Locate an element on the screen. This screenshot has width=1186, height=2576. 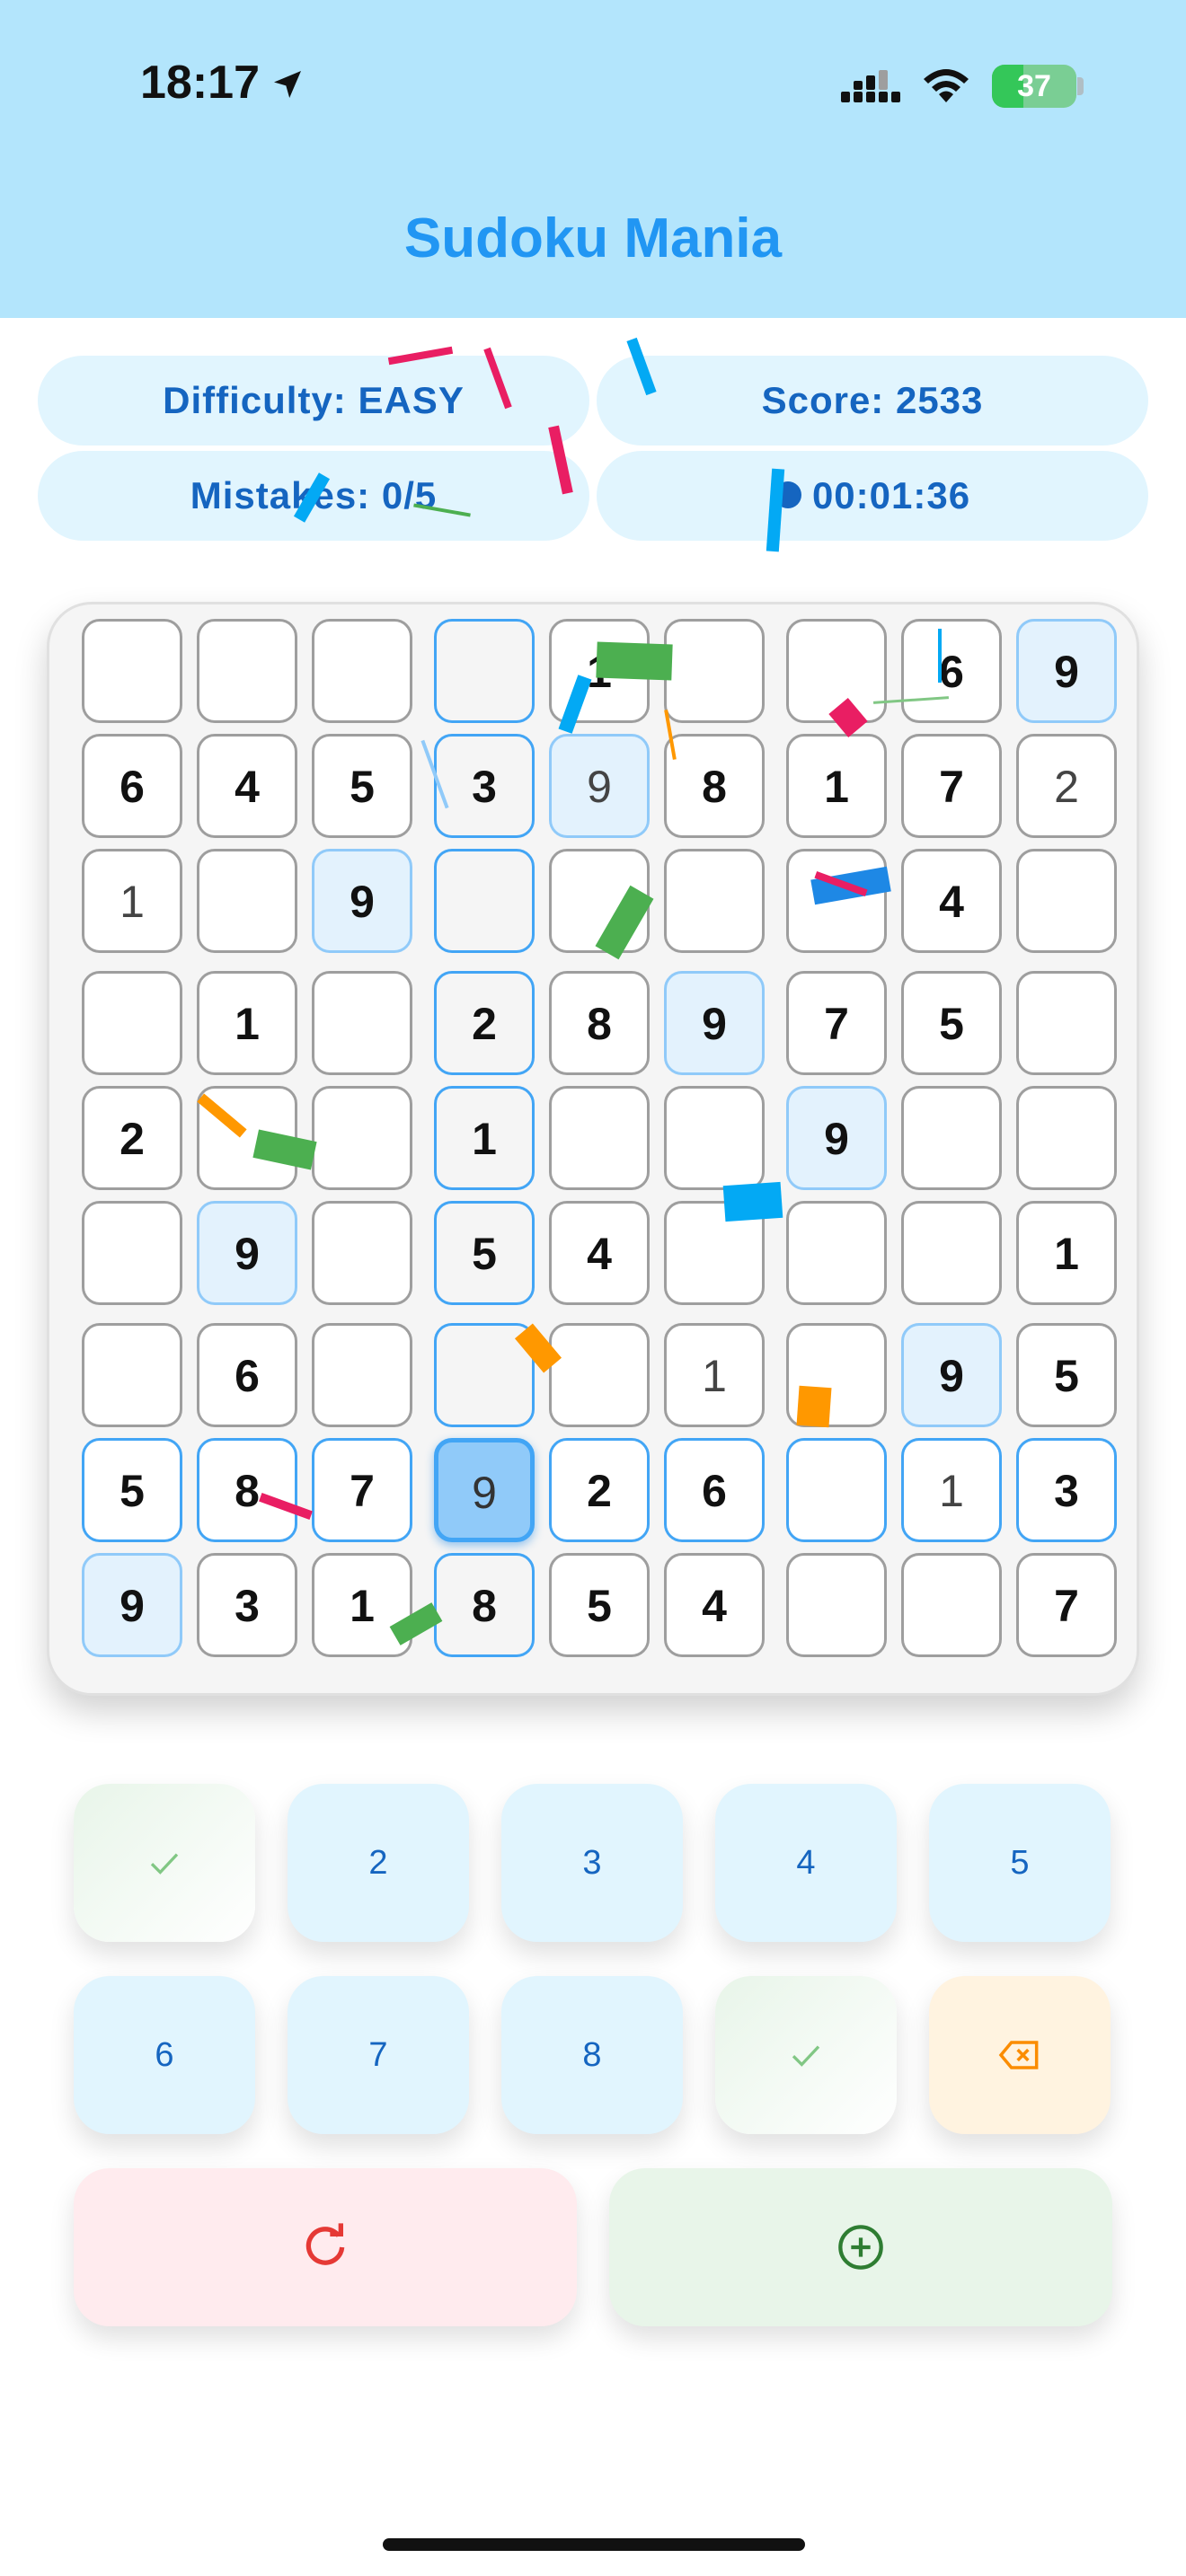
cell-r7-c5 is located at coordinates (599, 1375).